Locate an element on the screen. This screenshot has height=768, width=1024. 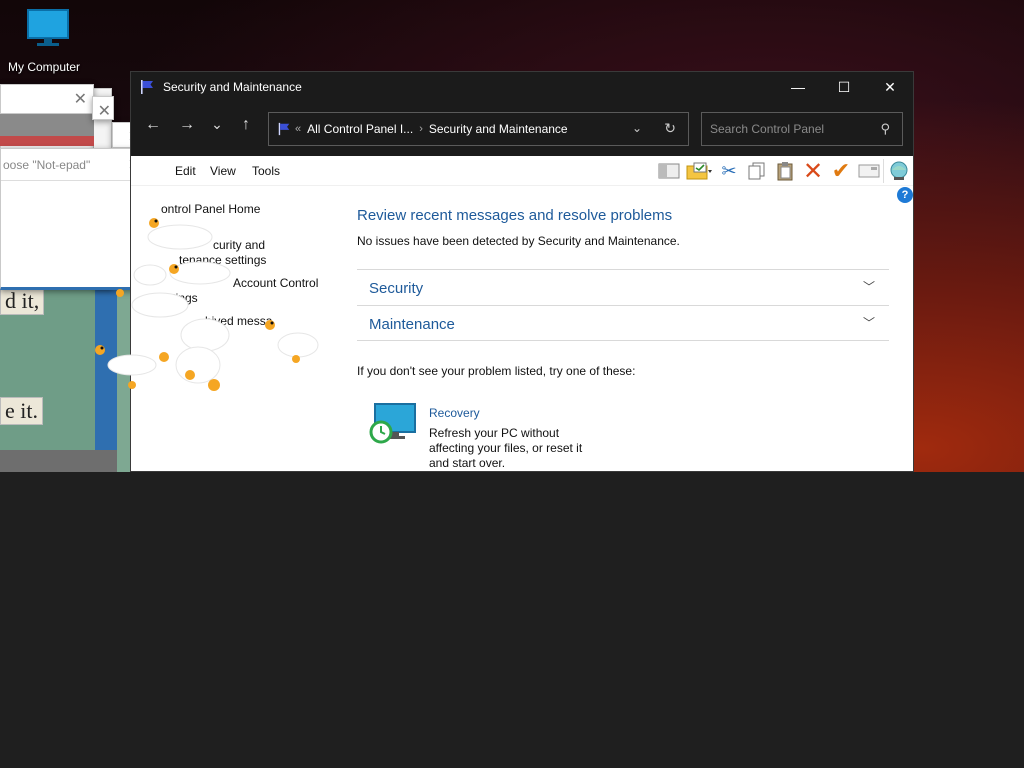
poster-text-1: d it, is located at coordinates (22, 301).